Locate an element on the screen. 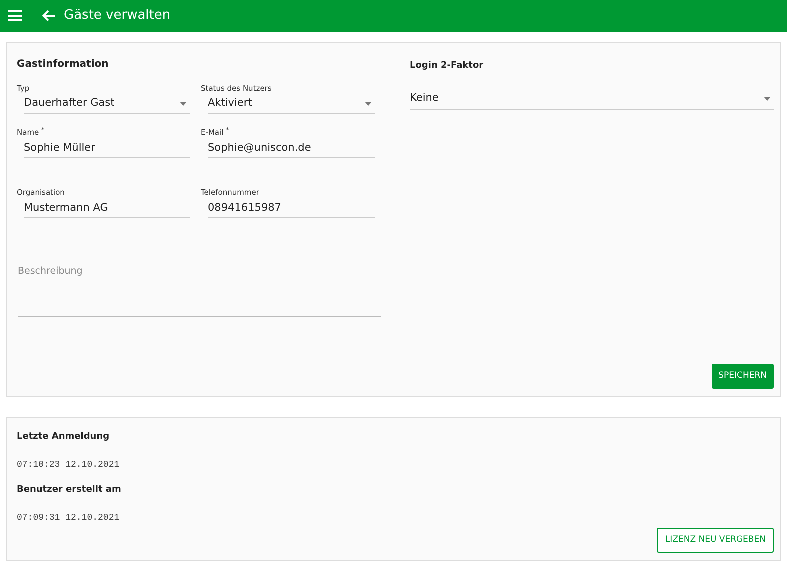 This screenshot has width=787, height=570. select-field: Aktiviert is located at coordinates (291, 104).